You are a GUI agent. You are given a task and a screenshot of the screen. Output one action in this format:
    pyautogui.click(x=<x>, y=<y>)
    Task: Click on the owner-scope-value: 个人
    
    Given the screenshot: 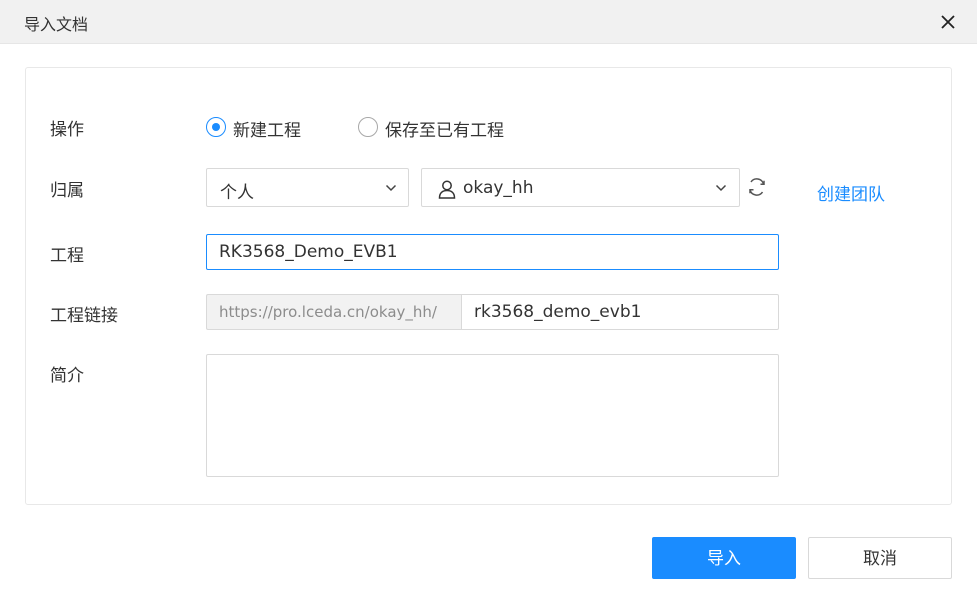 What is the action you would take?
    pyautogui.click(x=237, y=193)
    